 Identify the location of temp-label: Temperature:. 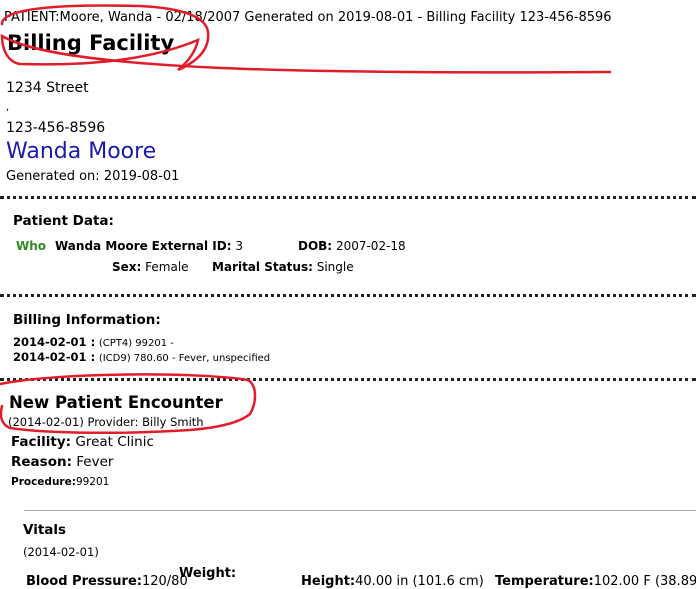
(544, 581).